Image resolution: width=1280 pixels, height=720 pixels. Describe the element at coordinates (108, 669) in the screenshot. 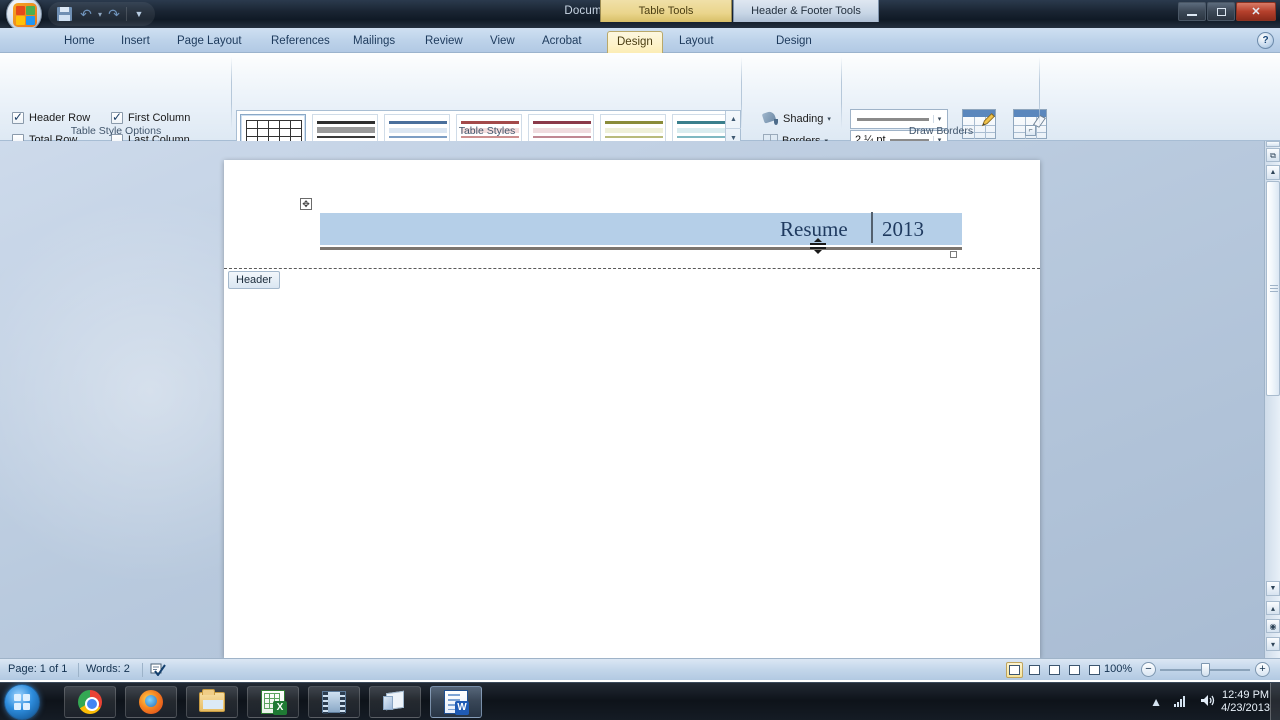

I see `word-count: Words: 2` at that location.